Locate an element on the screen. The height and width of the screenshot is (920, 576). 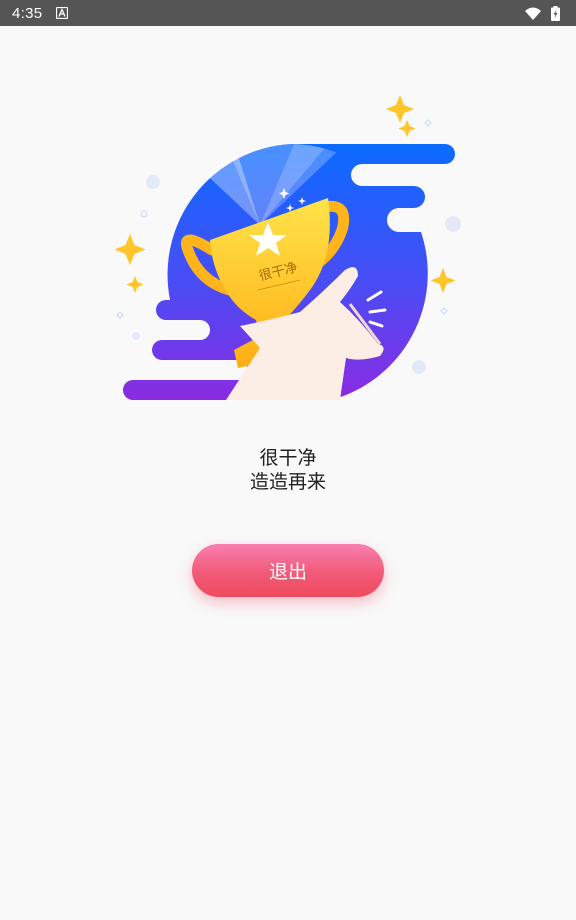
message-line-1: 很干净 is located at coordinates (288, 458).